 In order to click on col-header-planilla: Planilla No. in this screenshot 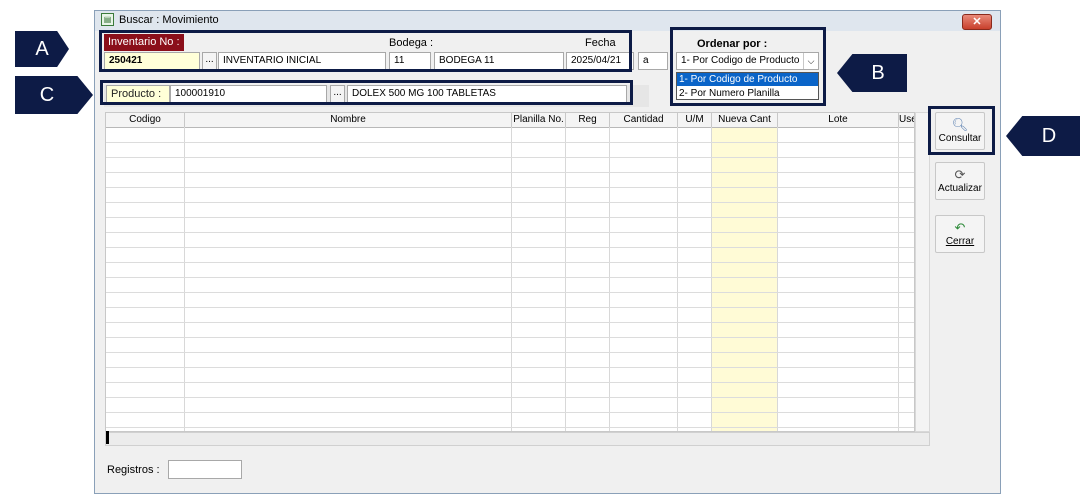, I will do `click(539, 120)`.